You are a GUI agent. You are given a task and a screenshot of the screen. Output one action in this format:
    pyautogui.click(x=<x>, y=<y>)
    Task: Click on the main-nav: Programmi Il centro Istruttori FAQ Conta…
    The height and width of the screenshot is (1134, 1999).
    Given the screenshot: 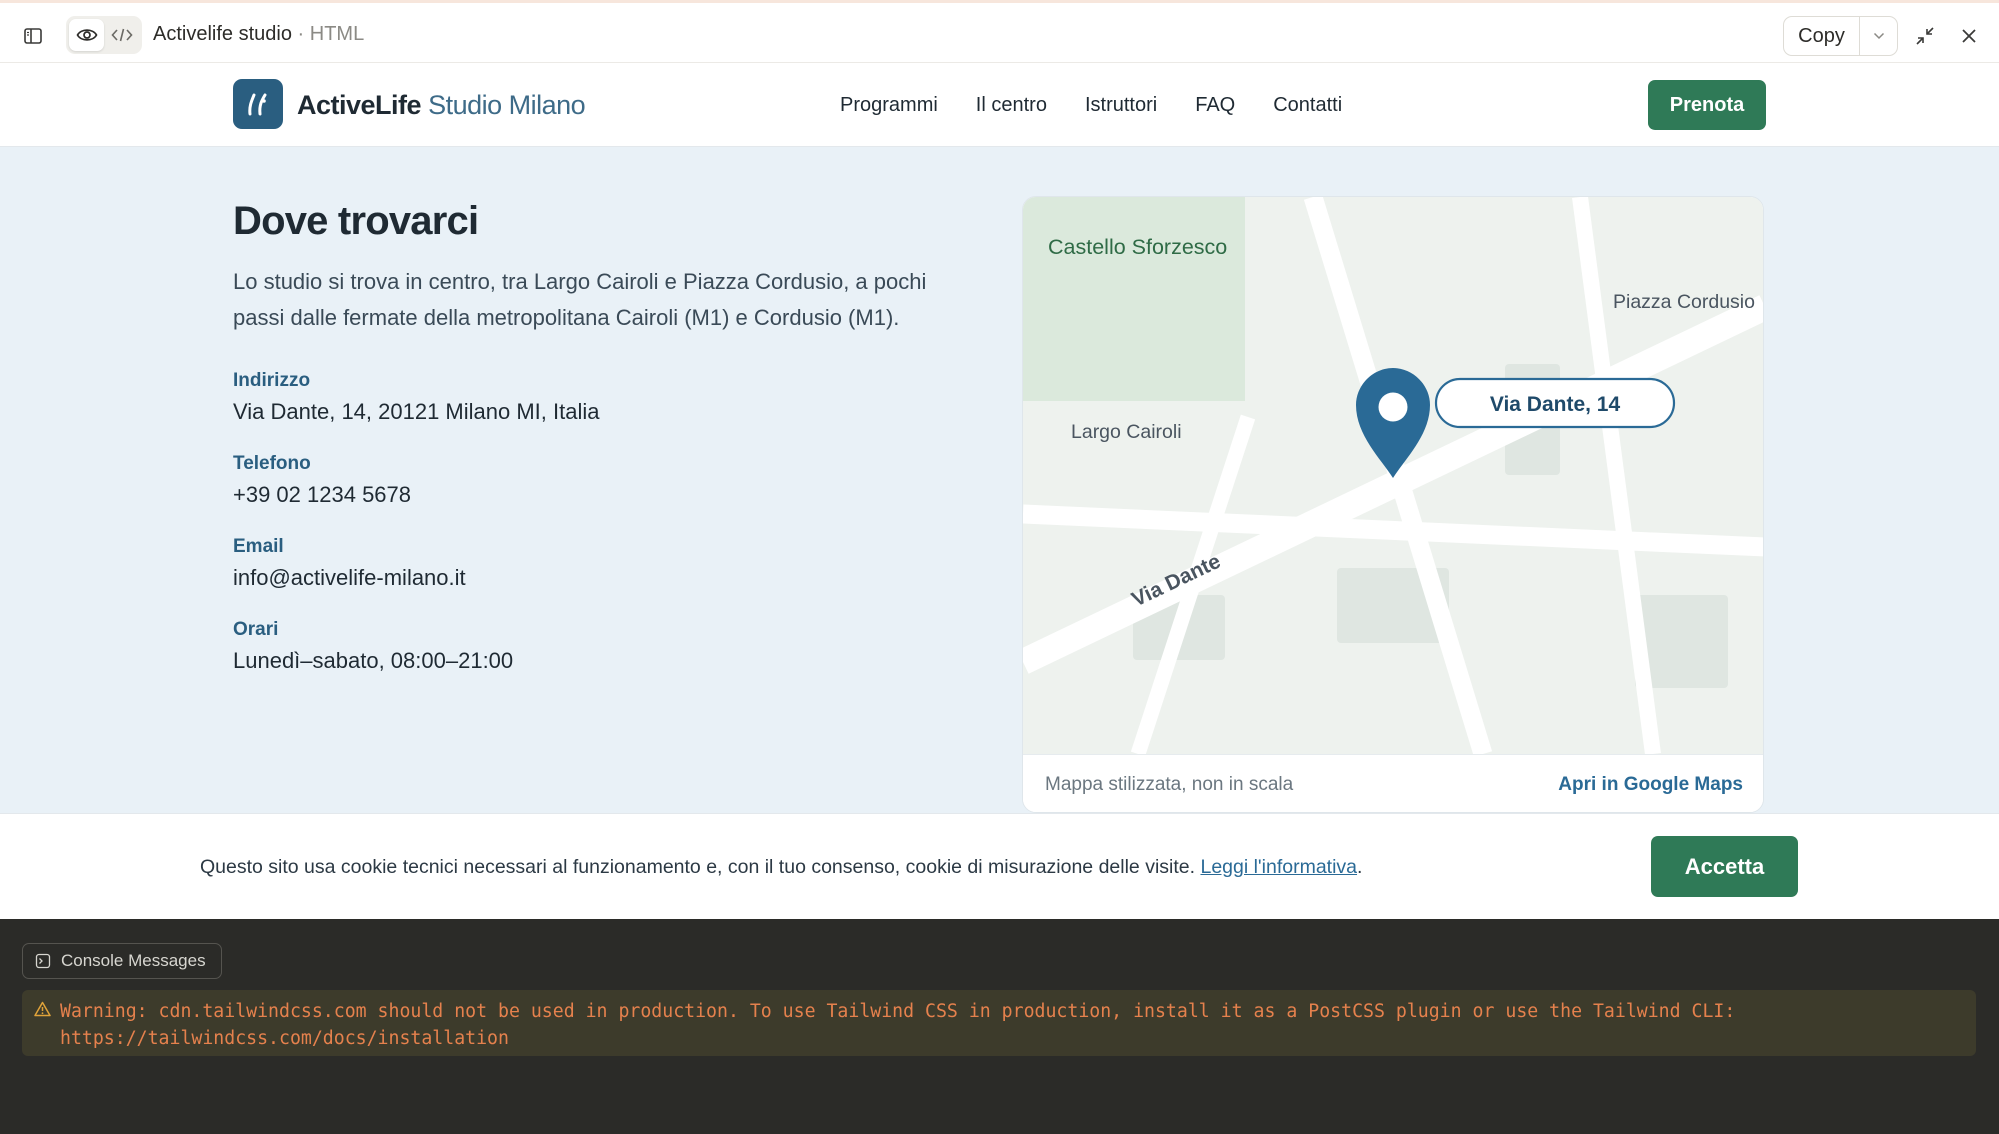 What is the action you would take?
    pyautogui.click(x=1110, y=105)
    